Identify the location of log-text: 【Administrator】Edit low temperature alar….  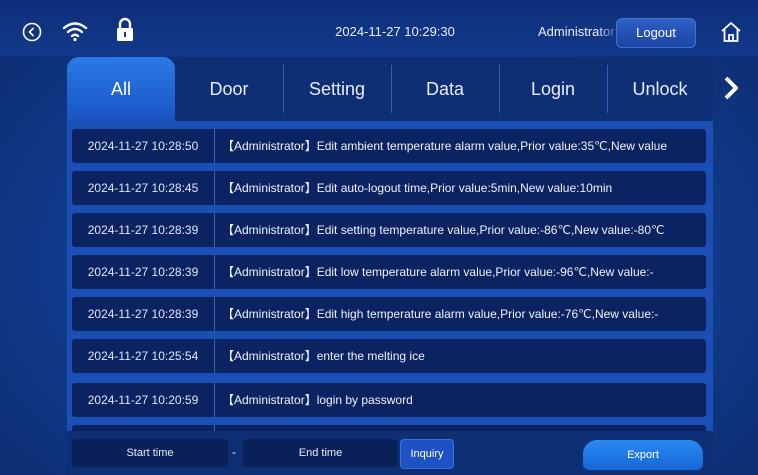
(438, 272).